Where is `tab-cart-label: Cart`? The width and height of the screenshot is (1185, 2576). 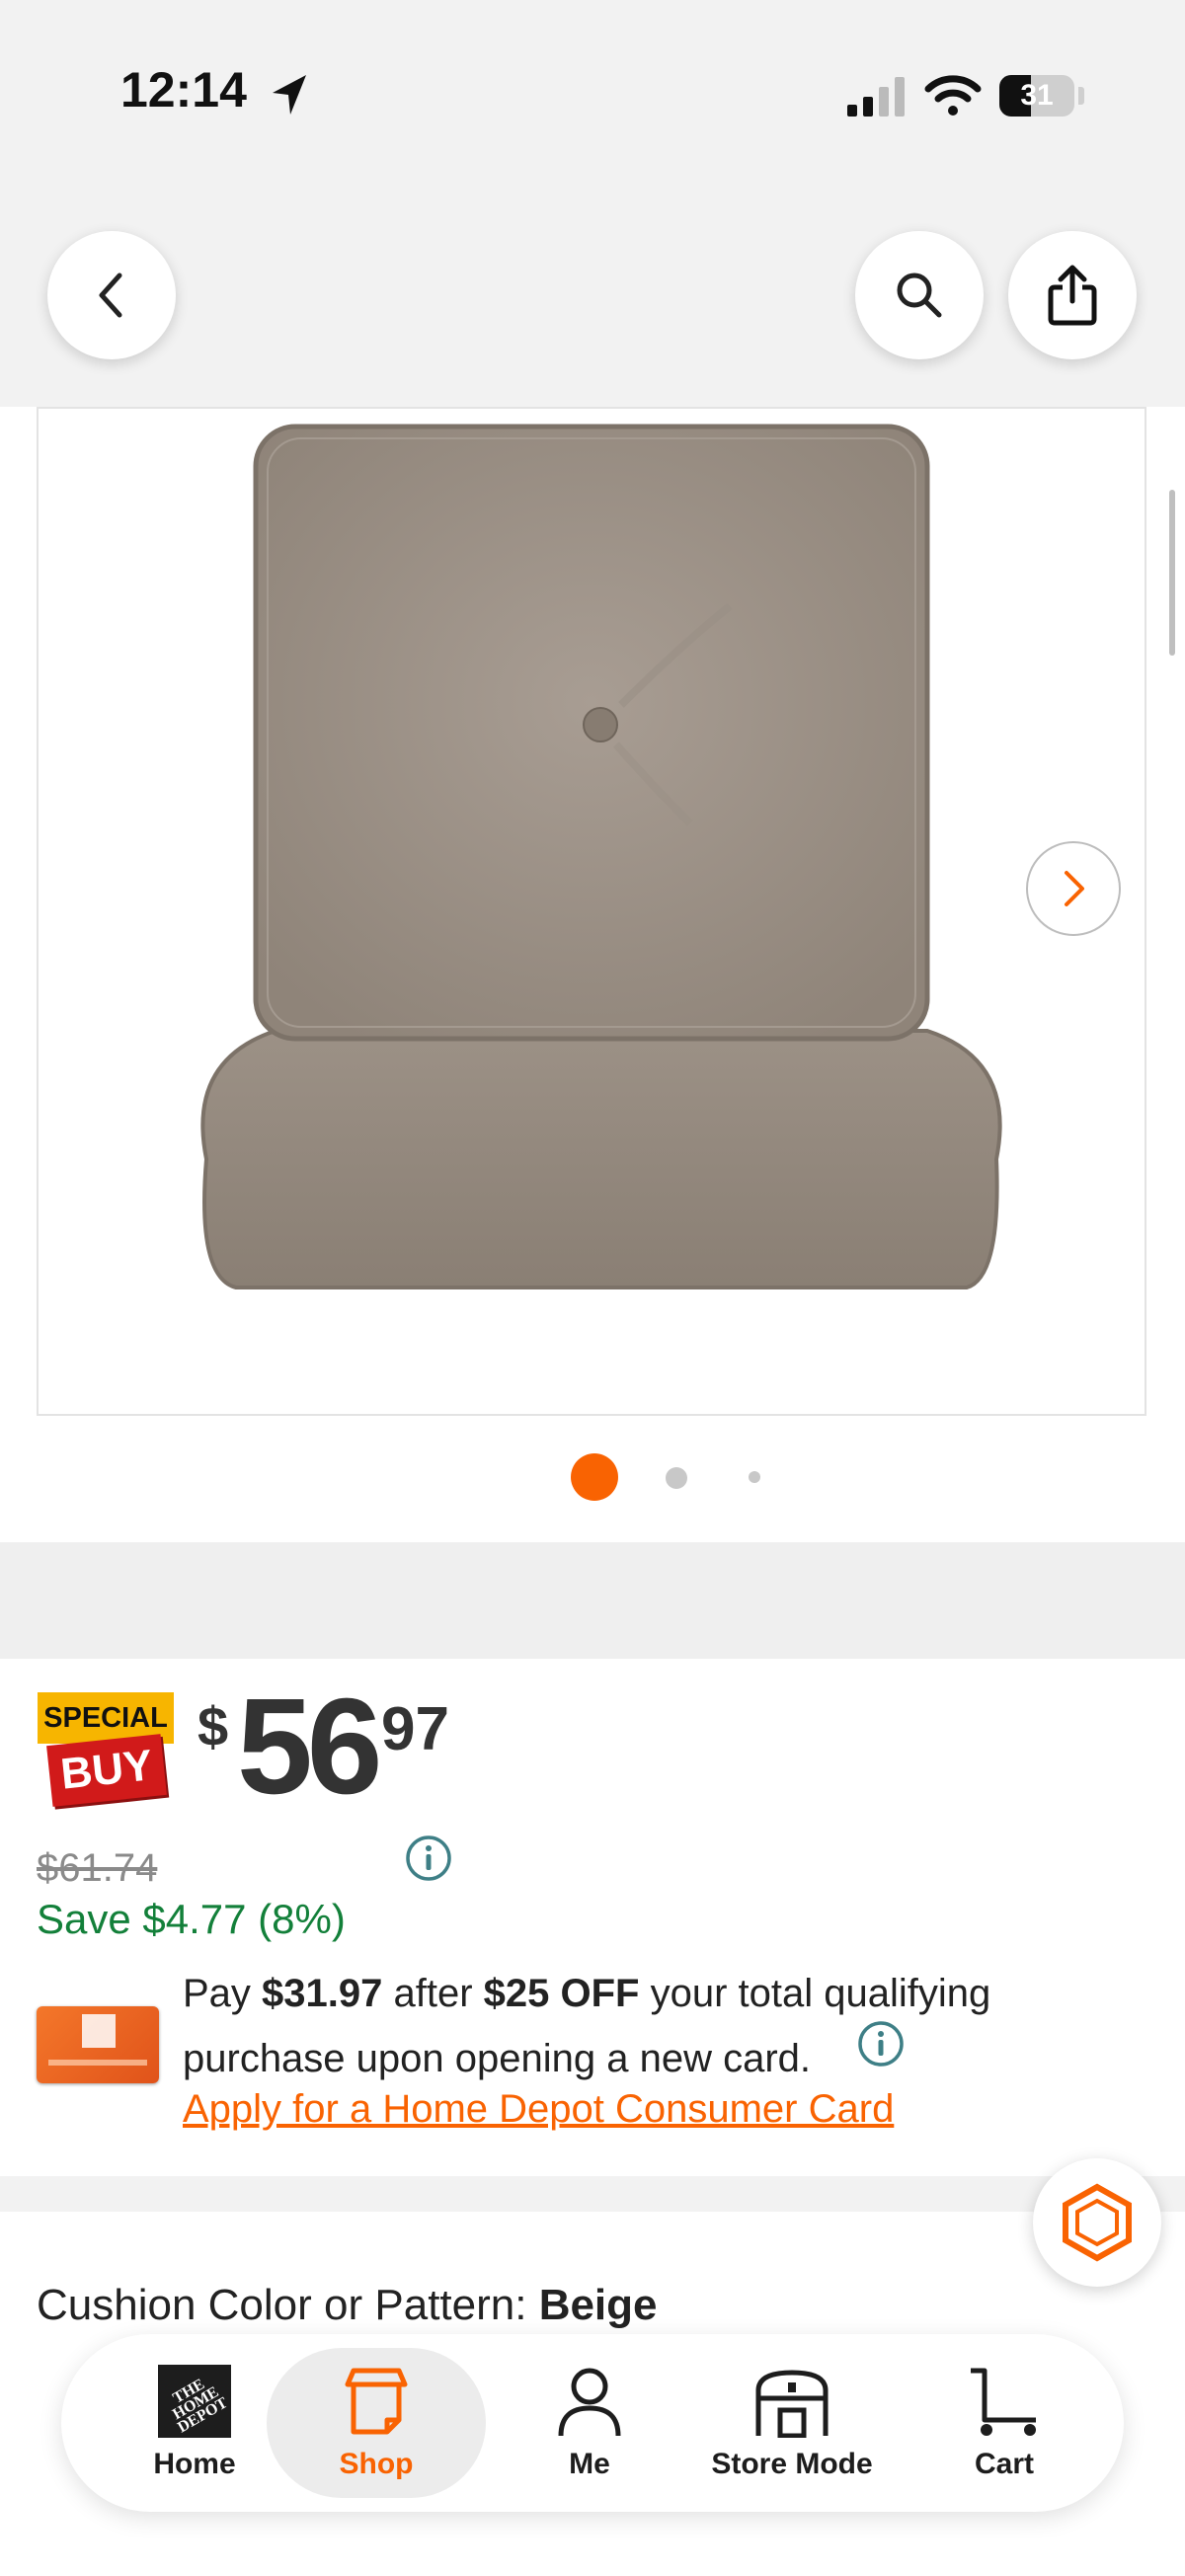 tab-cart-label: Cart is located at coordinates (1004, 2464).